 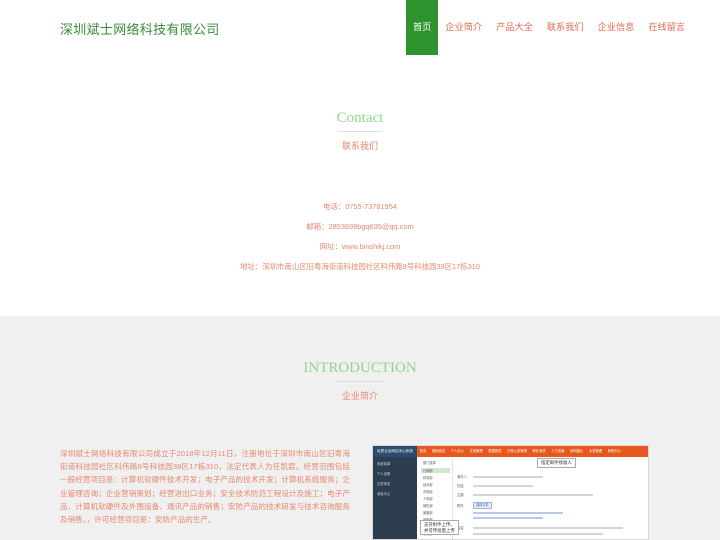 I want to click on contact-website: 网址：www.binshikj.com, so click(x=360, y=246).